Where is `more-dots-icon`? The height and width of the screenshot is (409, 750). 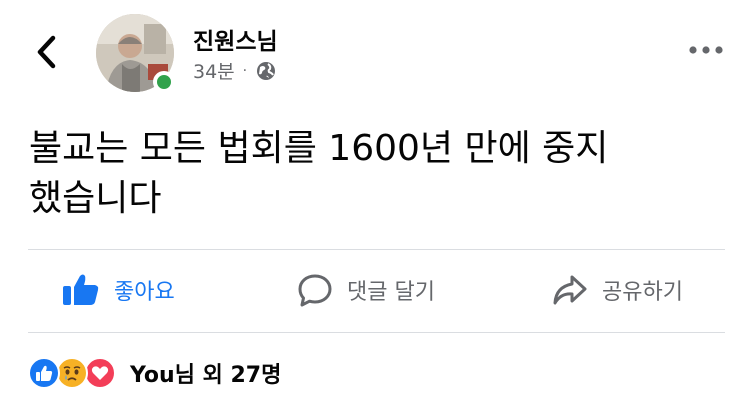 more-dots-icon is located at coordinates (706, 50).